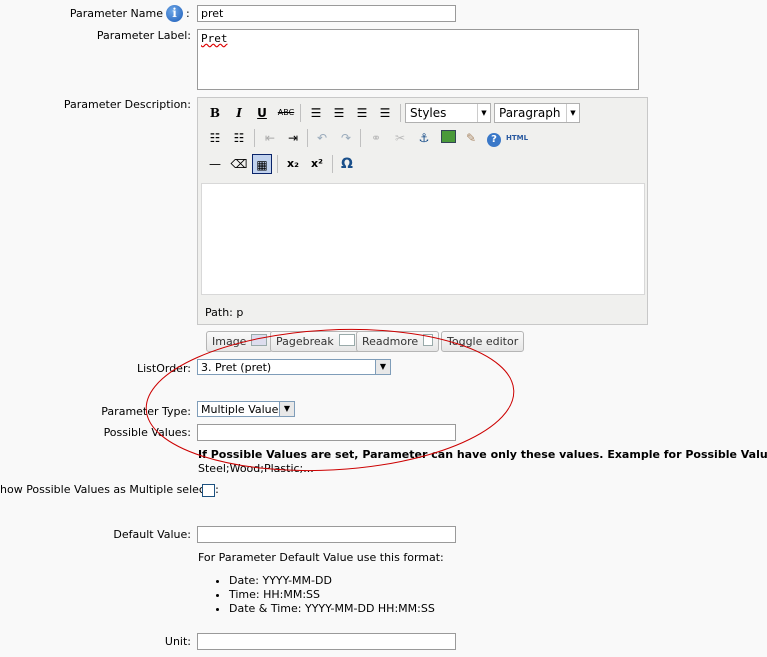 The image size is (767, 657). I want to click on unit-label: Unit:, so click(177, 641).